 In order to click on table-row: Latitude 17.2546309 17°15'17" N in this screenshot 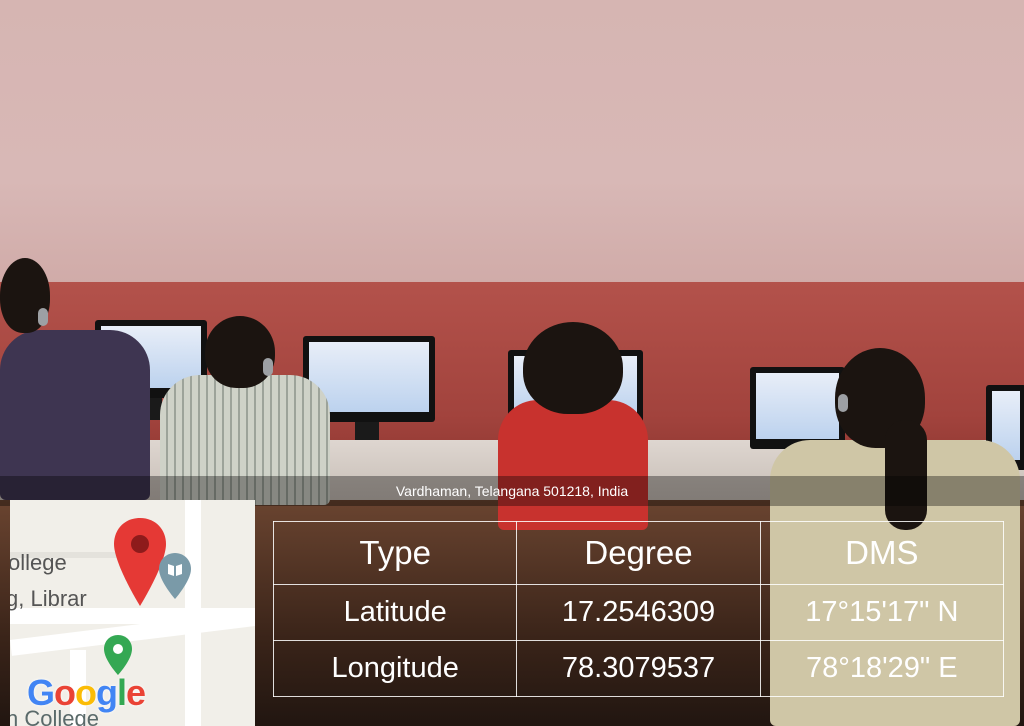, I will do `click(638, 613)`.